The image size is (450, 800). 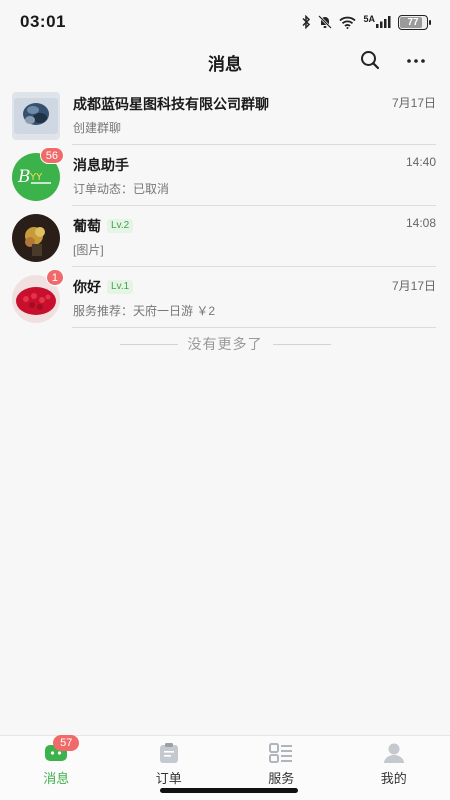 What do you see at coordinates (101, 165) in the screenshot?
I see `conversation-name: 消息助手` at bounding box center [101, 165].